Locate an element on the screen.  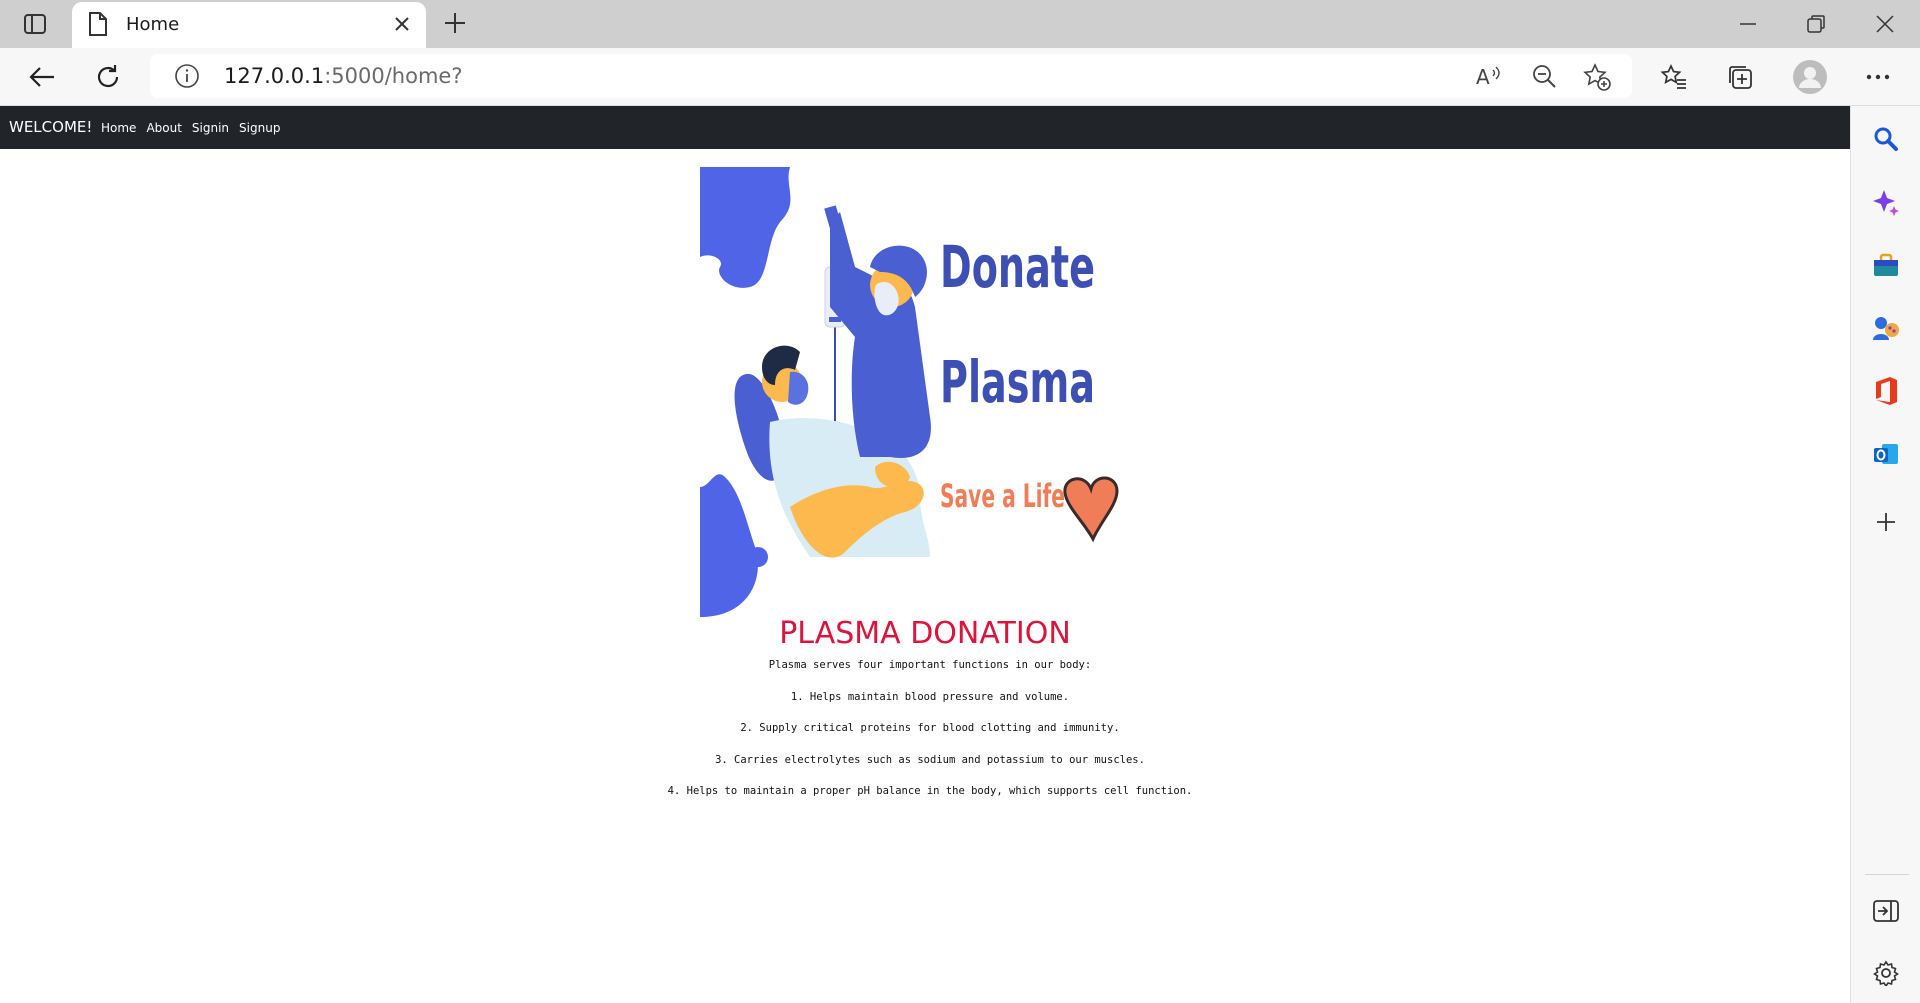
read-aloud-icon: A is located at coordinates (1488, 78).